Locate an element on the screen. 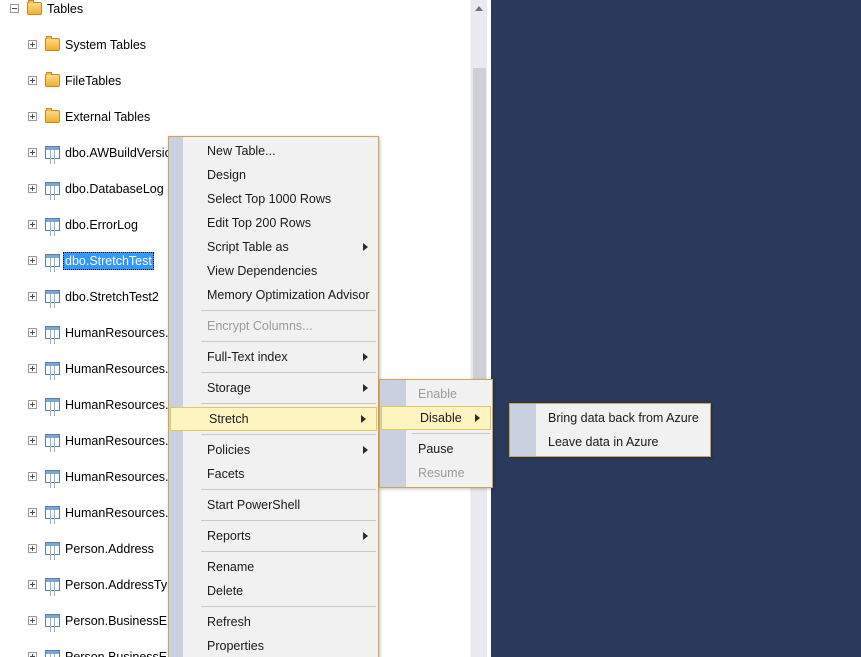  menu-item: View Dependencies is located at coordinates (273, 271).